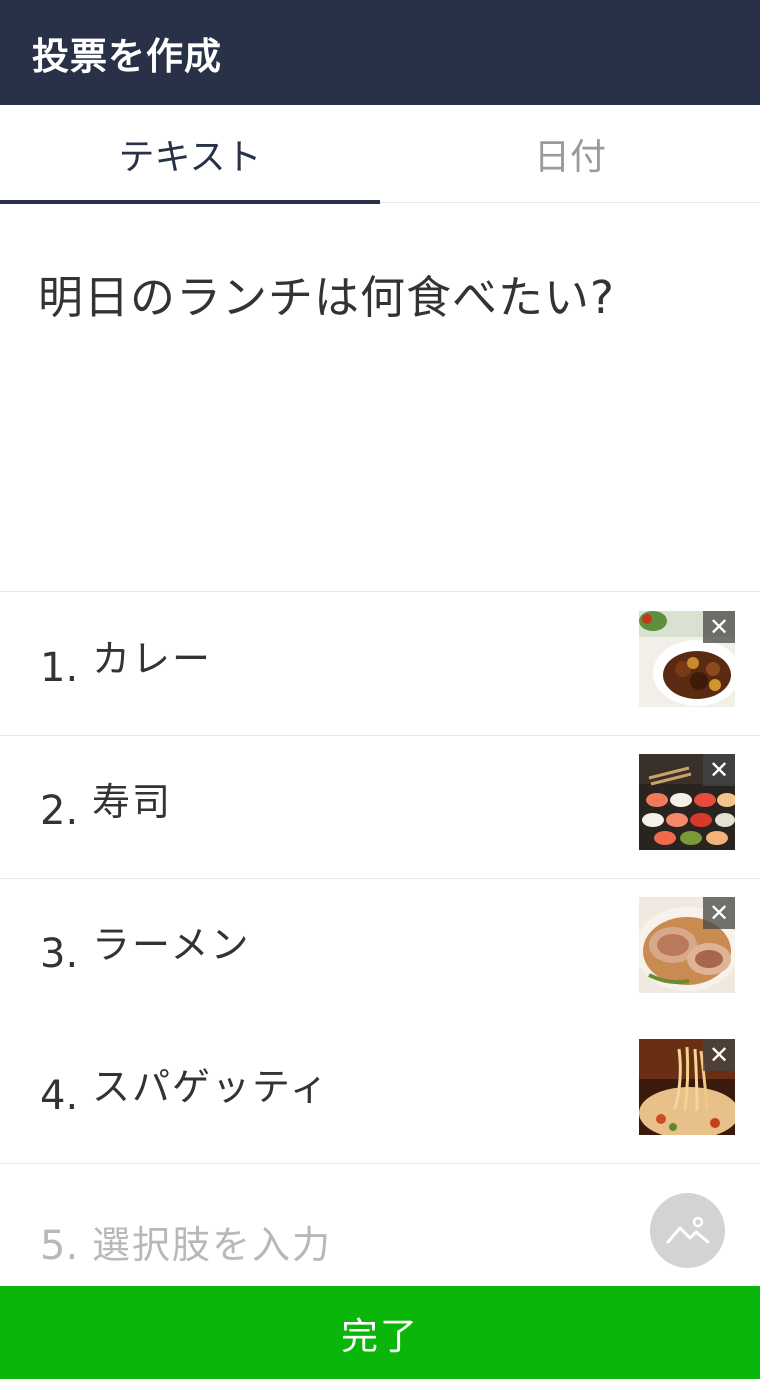 This screenshot has width=760, height=1379. Describe the element at coordinates (127, 56) in the screenshot. I see `page-title: 投票を作成` at that location.